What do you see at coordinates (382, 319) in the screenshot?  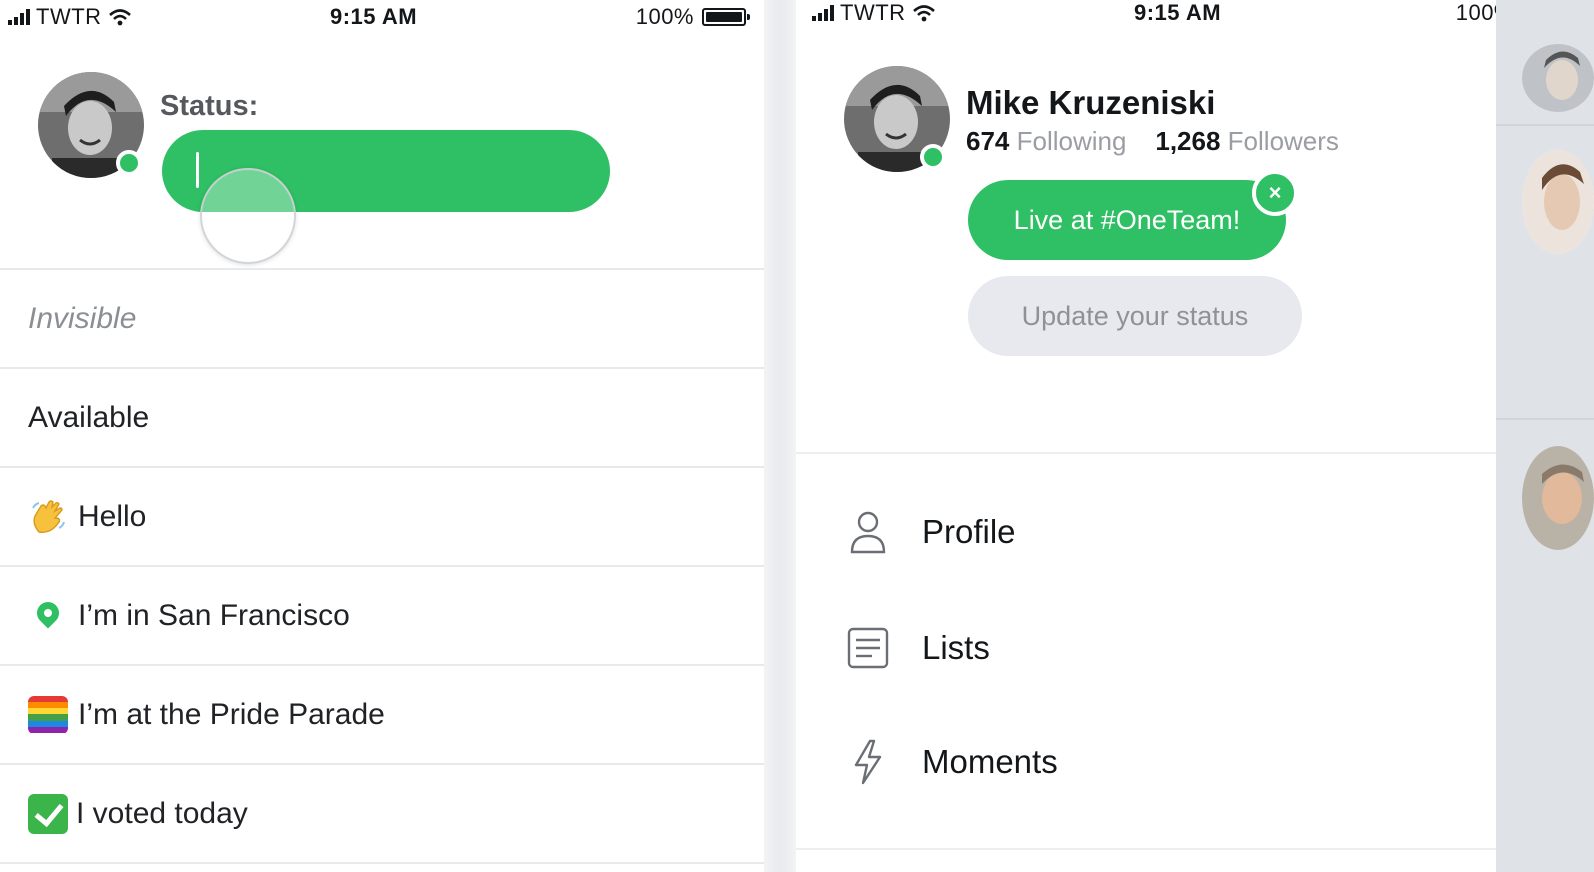 I see `status-option-invisible: Invisible` at bounding box center [382, 319].